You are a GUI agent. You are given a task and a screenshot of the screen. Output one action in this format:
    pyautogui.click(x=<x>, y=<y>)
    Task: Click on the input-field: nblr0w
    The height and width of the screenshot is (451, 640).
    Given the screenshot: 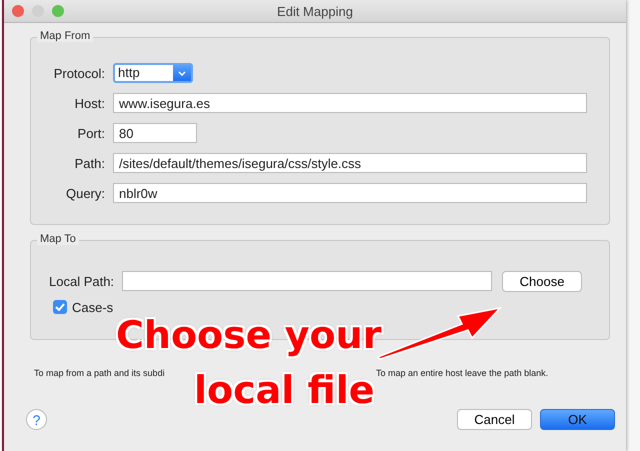 What is the action you would take?
    pyautogui.click(x=350, y=193)
    